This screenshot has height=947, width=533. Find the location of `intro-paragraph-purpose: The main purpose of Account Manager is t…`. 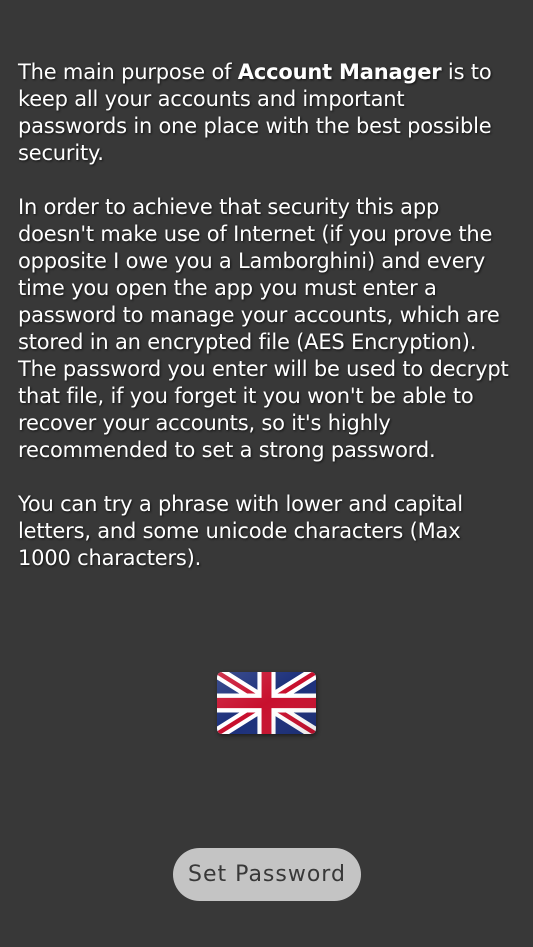

intro-paragraph-purpose: The main purpose of Account Manager is t… is located at coordinates (268, 113).